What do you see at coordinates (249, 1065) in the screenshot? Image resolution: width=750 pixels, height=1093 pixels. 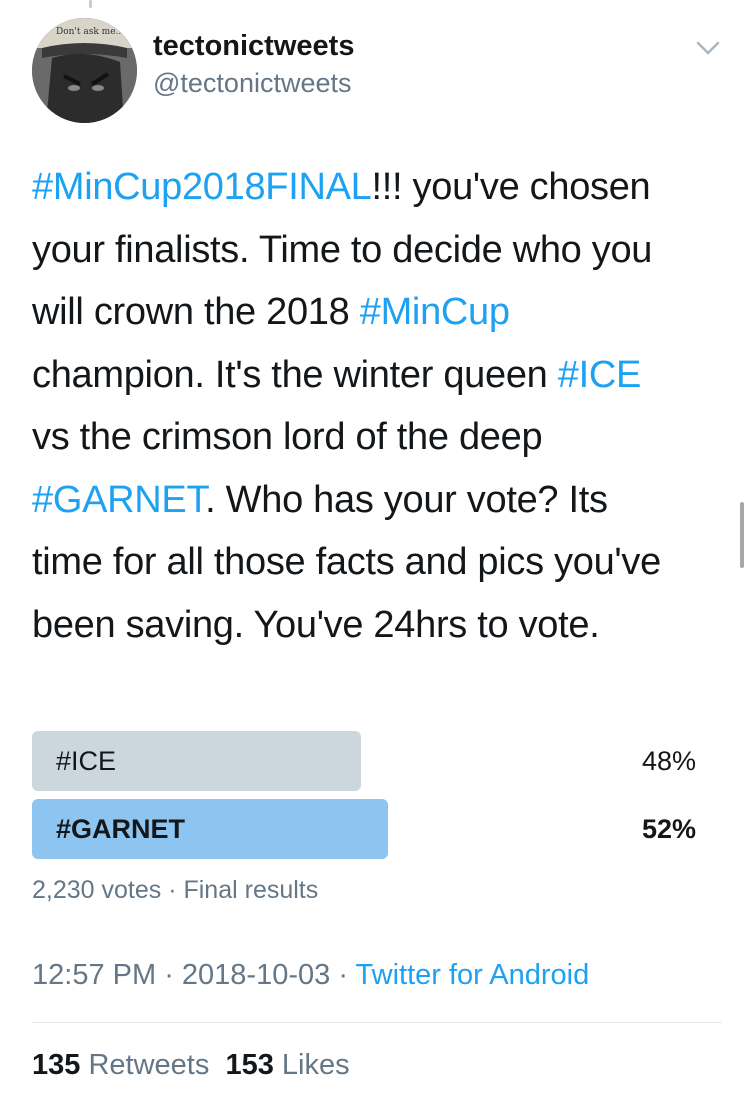 I see `likes-count: 153` at bounding box center [249, 1065].